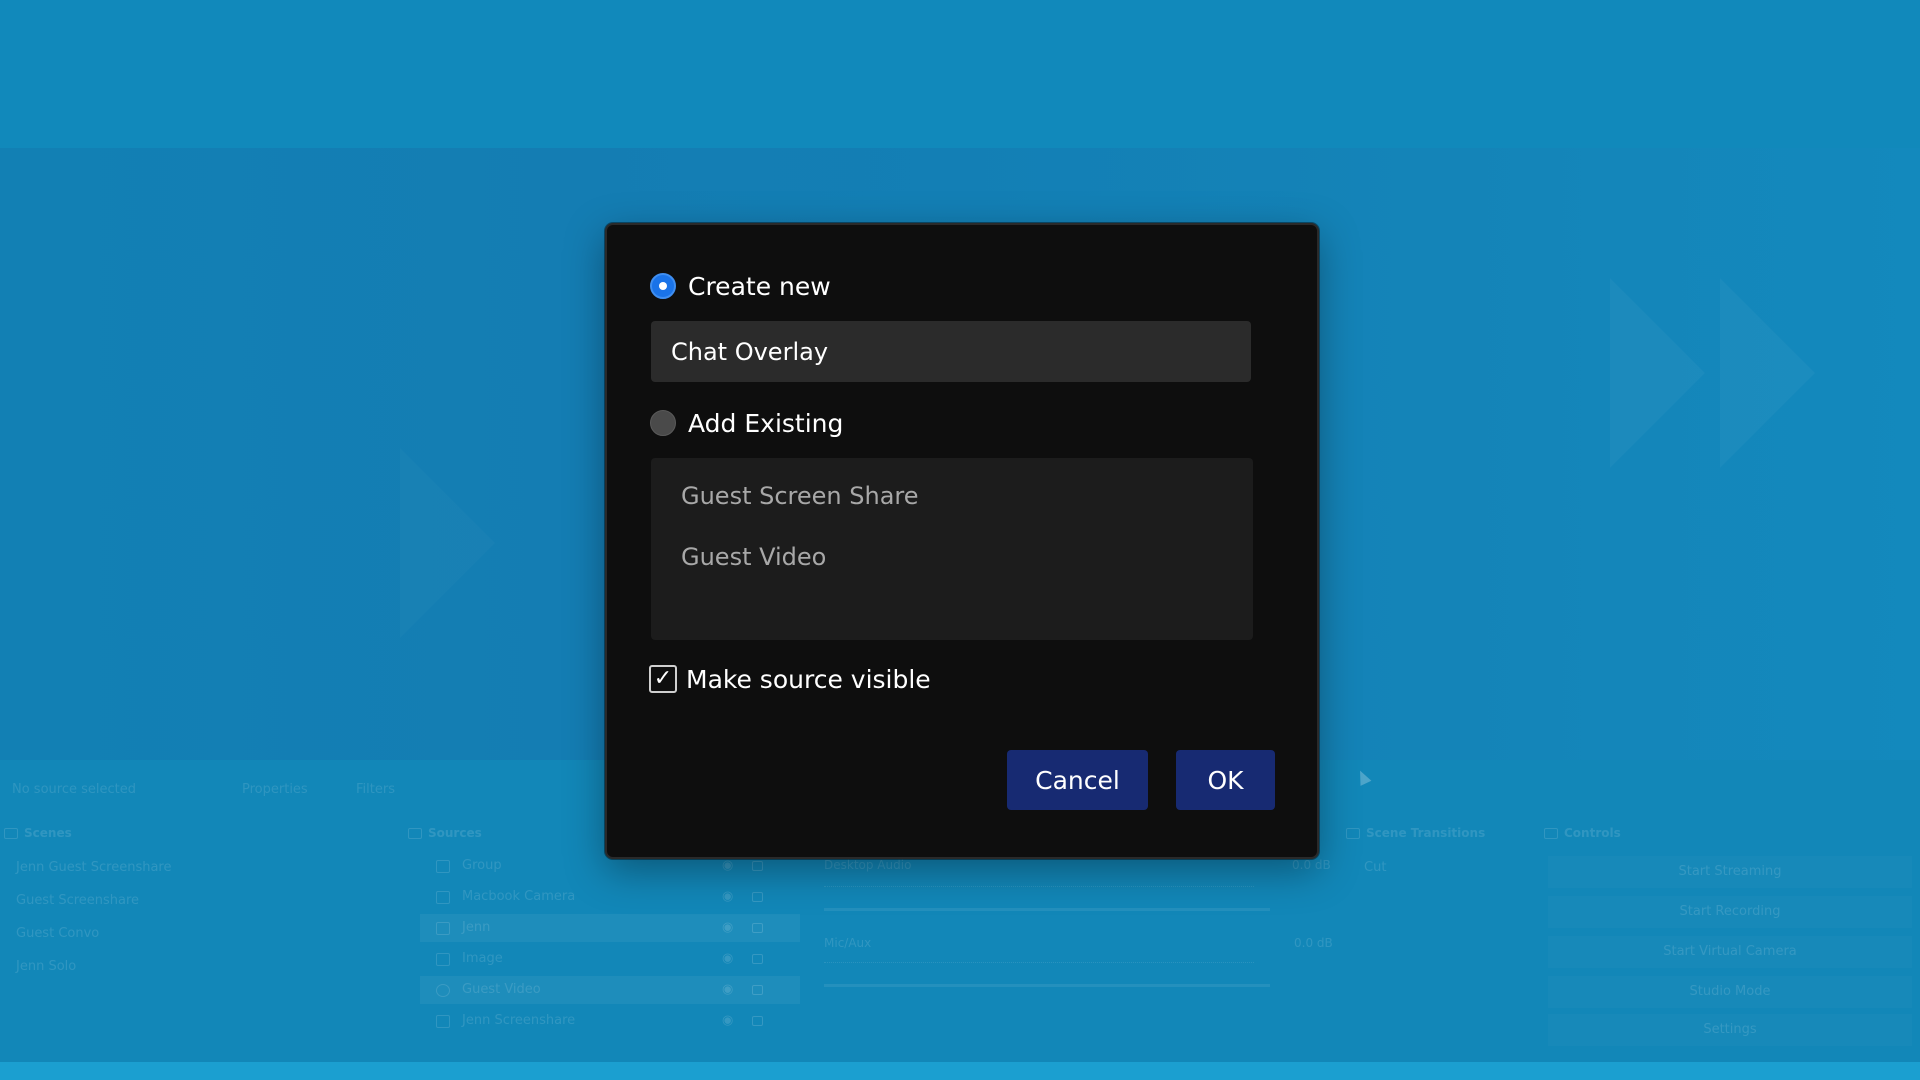 Image resolution: width=1920 pixels, height=1080 pixels. I want to click on scene-item: Guest Convo, so click(57, 933).